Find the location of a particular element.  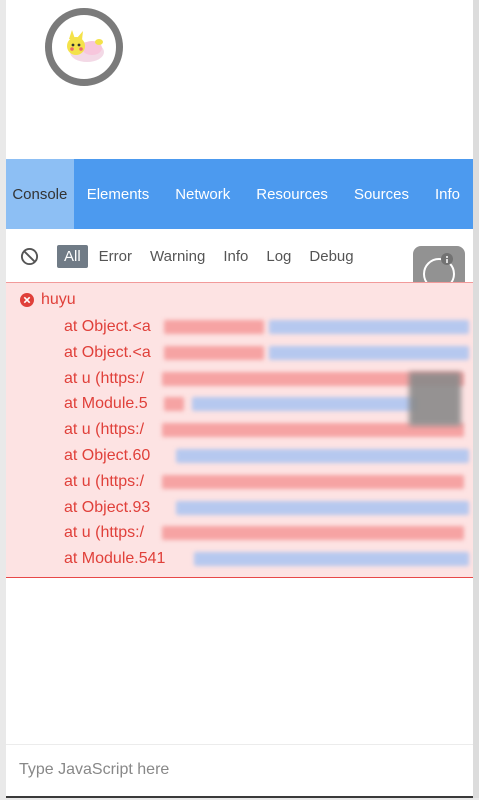

filter-error: Error is located at coordinates (115, 256).